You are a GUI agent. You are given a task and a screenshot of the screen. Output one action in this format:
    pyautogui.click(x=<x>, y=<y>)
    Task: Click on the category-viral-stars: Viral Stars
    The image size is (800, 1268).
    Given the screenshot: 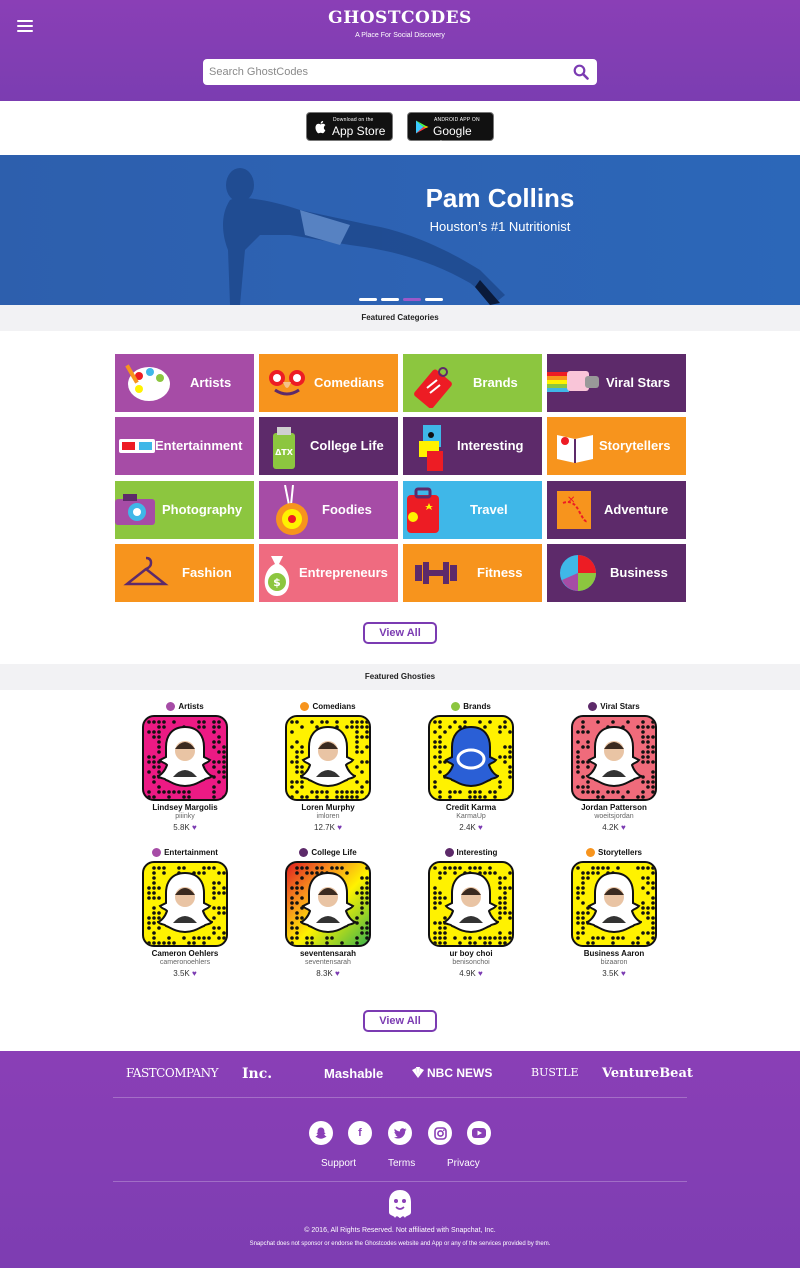 What is the action you would take?
    pyautogui.click(x=616, y=383)
    